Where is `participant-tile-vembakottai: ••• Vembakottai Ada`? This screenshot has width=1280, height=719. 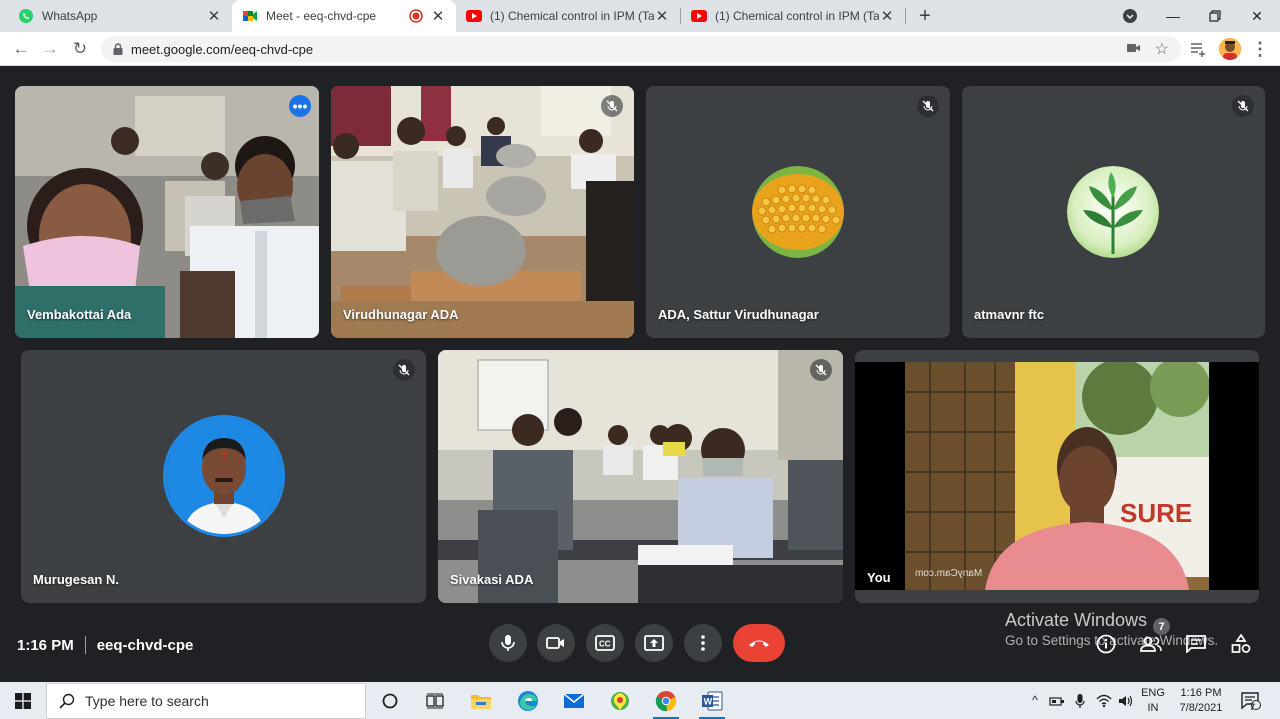 participant-tile-vembakottai: ••• Vembakottai Ada is located at coordinates (167, 212).